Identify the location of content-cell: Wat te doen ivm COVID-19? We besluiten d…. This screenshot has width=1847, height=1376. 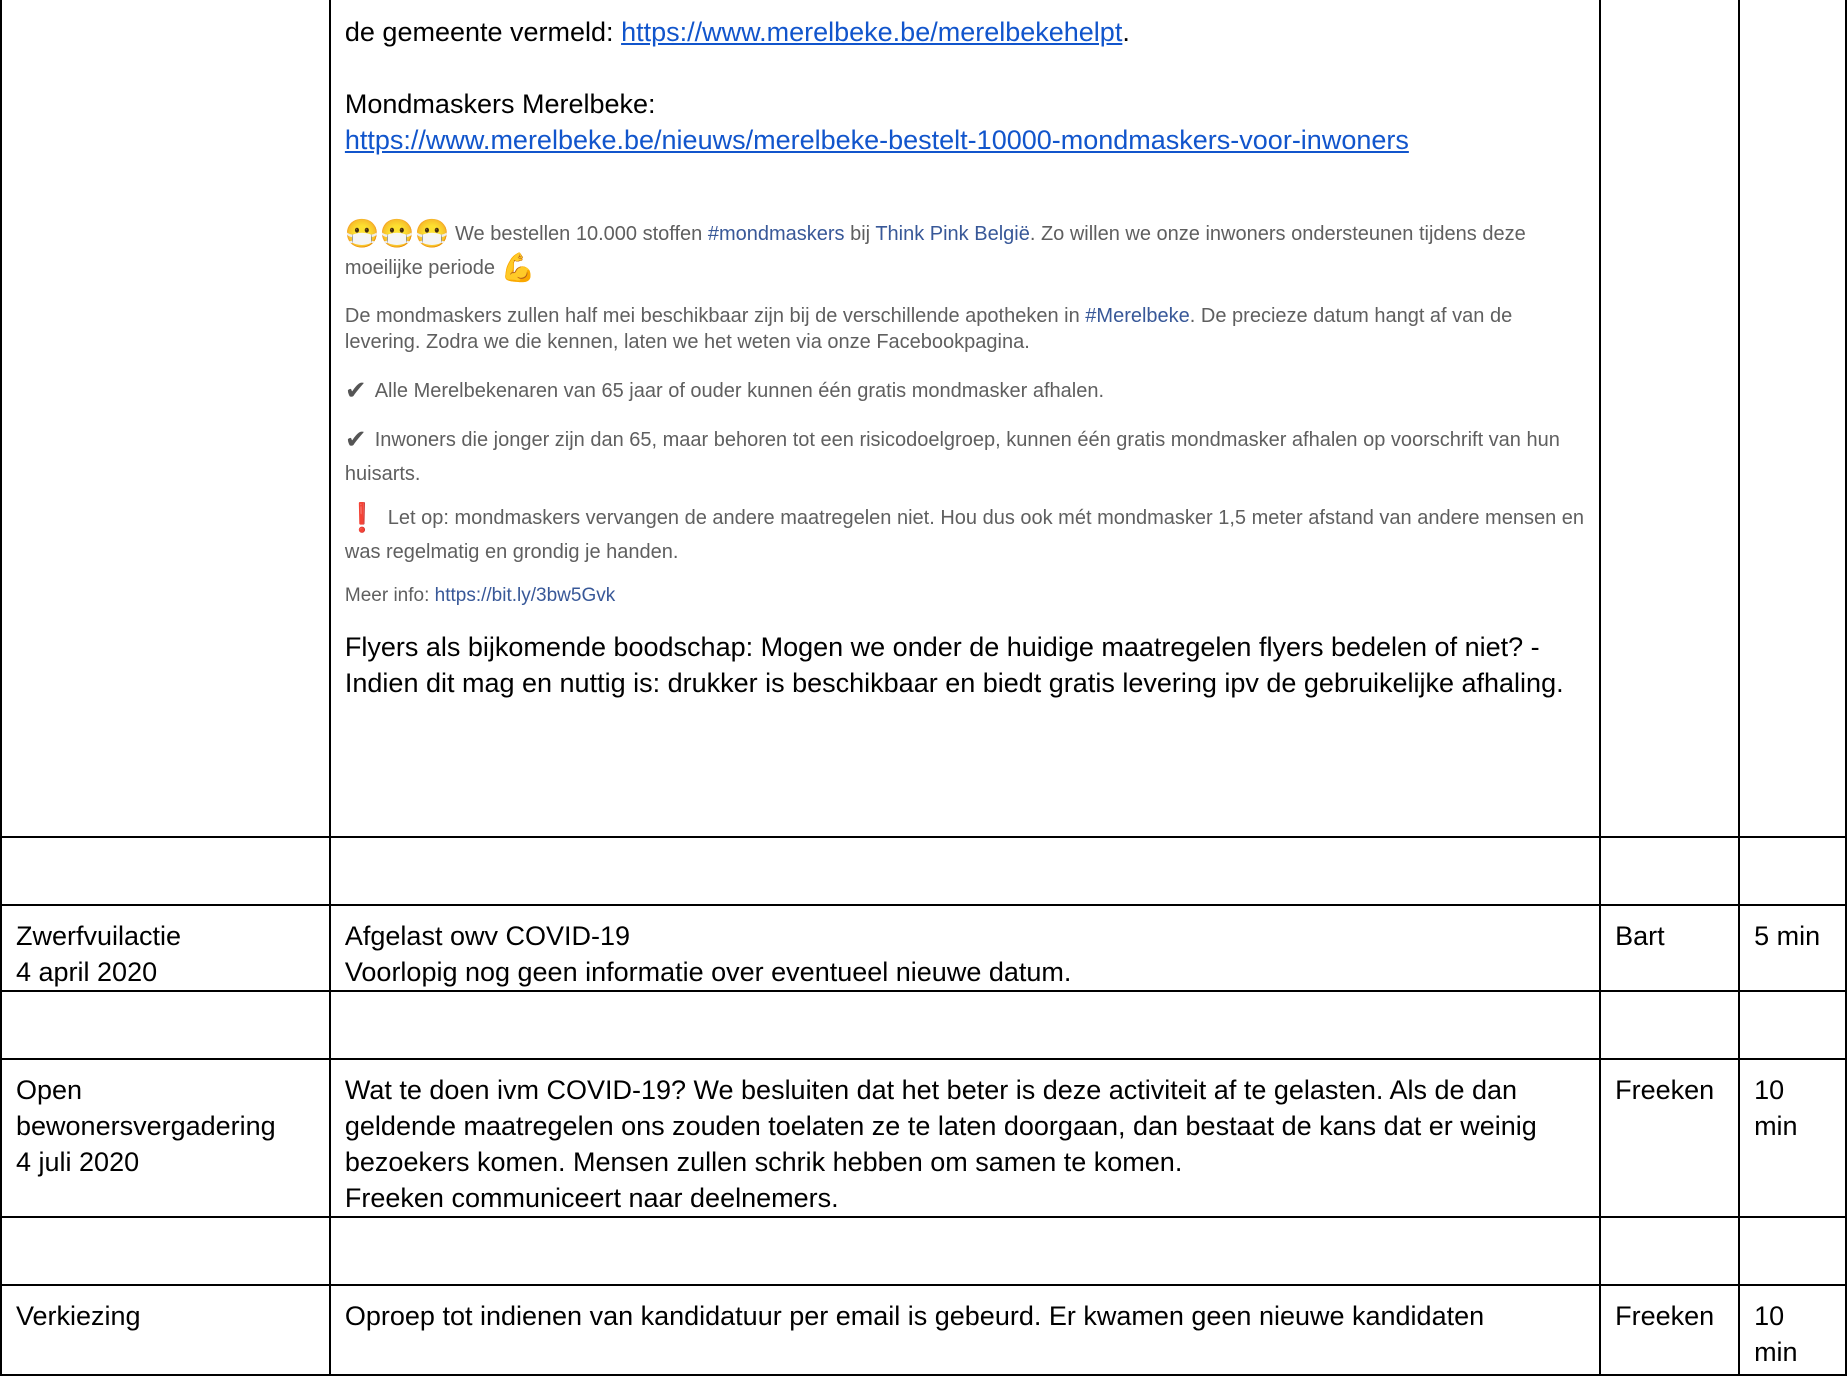
(965, 1138).